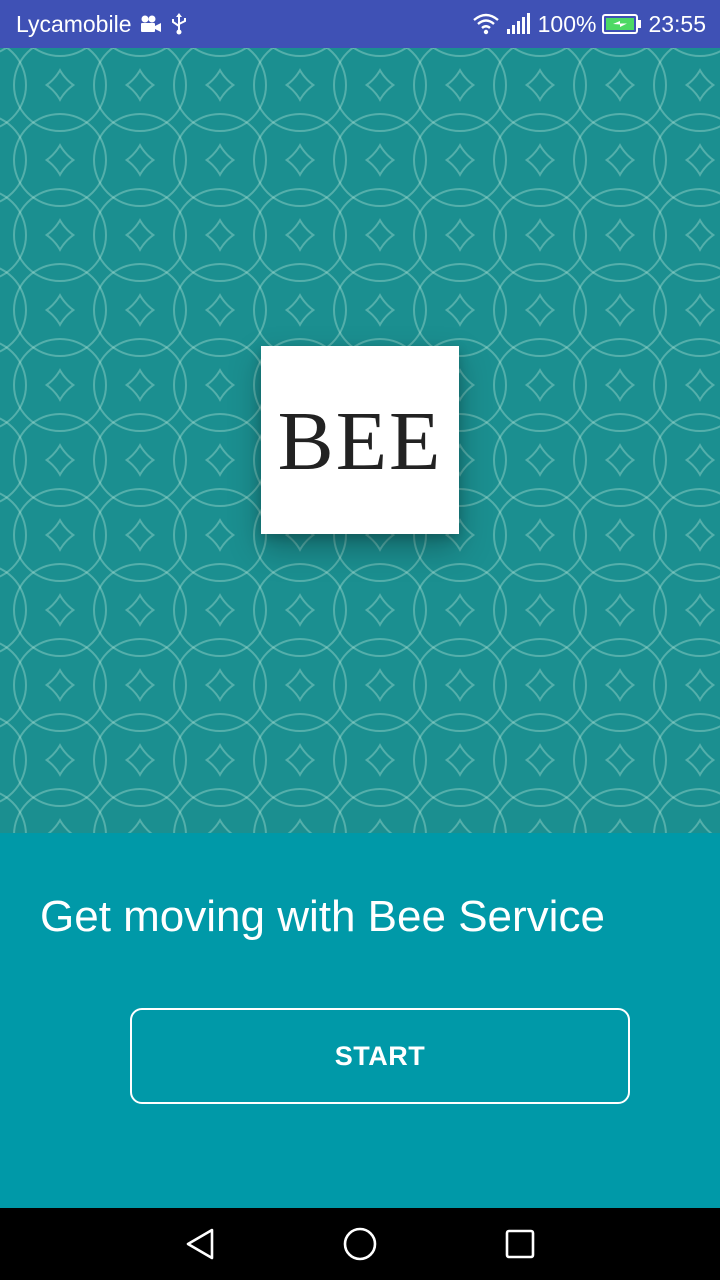  Describe the element at coordinates (486, 24) in the screenshot. I see `wifi-icon` at that location.